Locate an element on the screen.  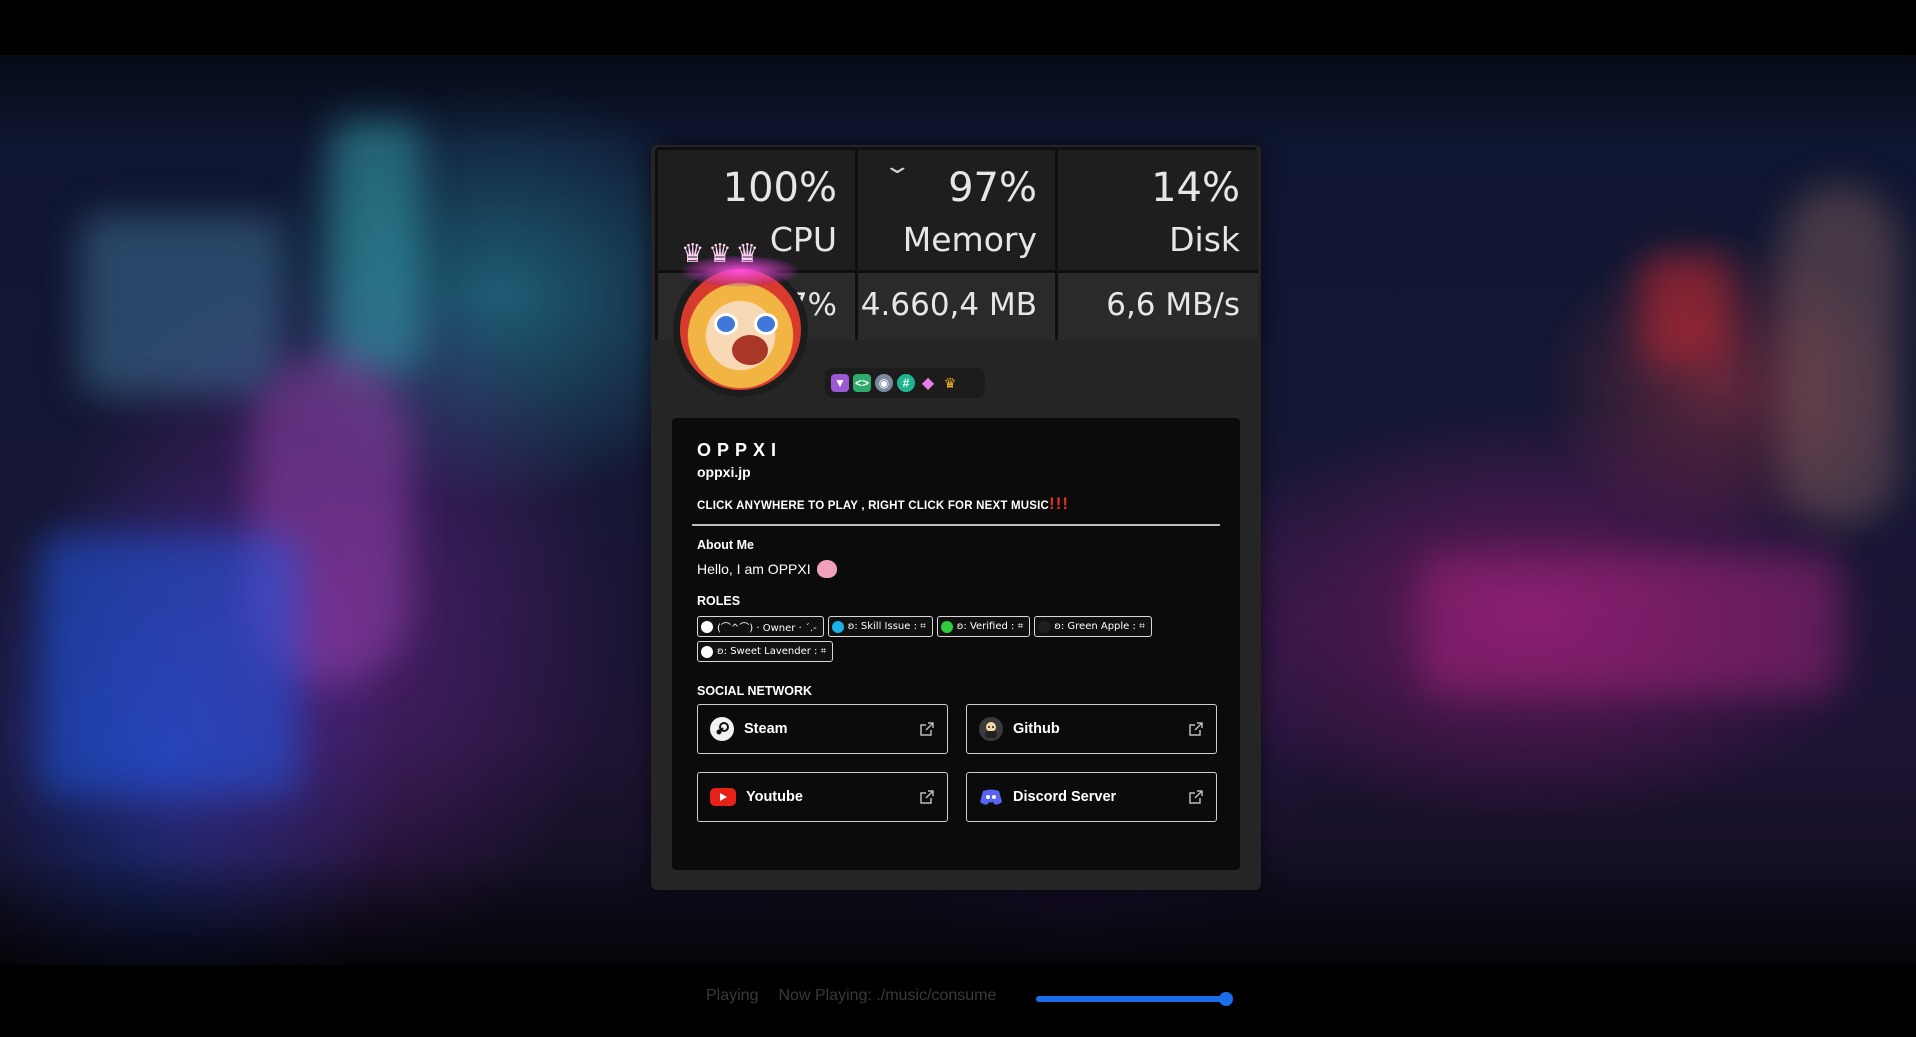
youtube-link-button: Youtube is located at coordinates (822, 797).